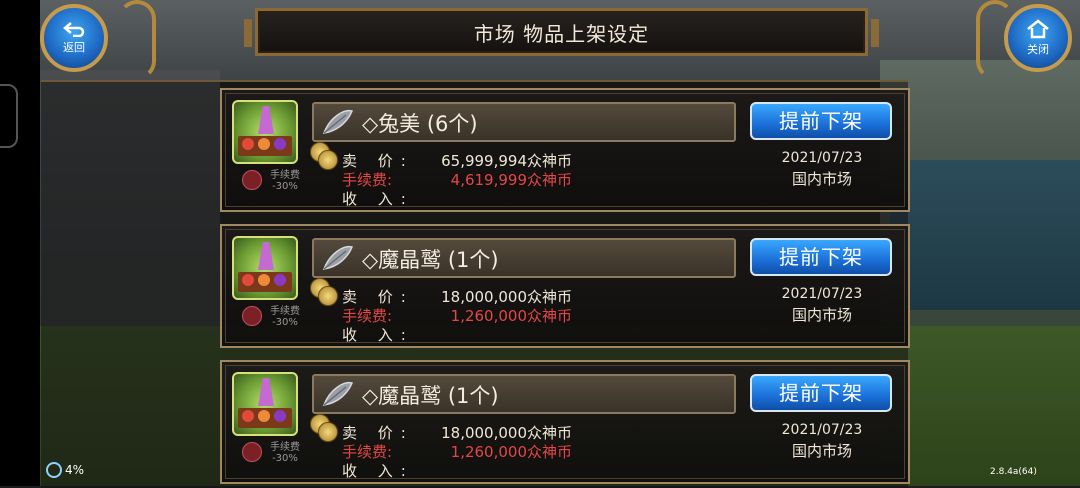  What do you see at coordinates (1038, 49) in the screenshot?
I see `close-label: 关闭` at bounding box center [1038, 49].